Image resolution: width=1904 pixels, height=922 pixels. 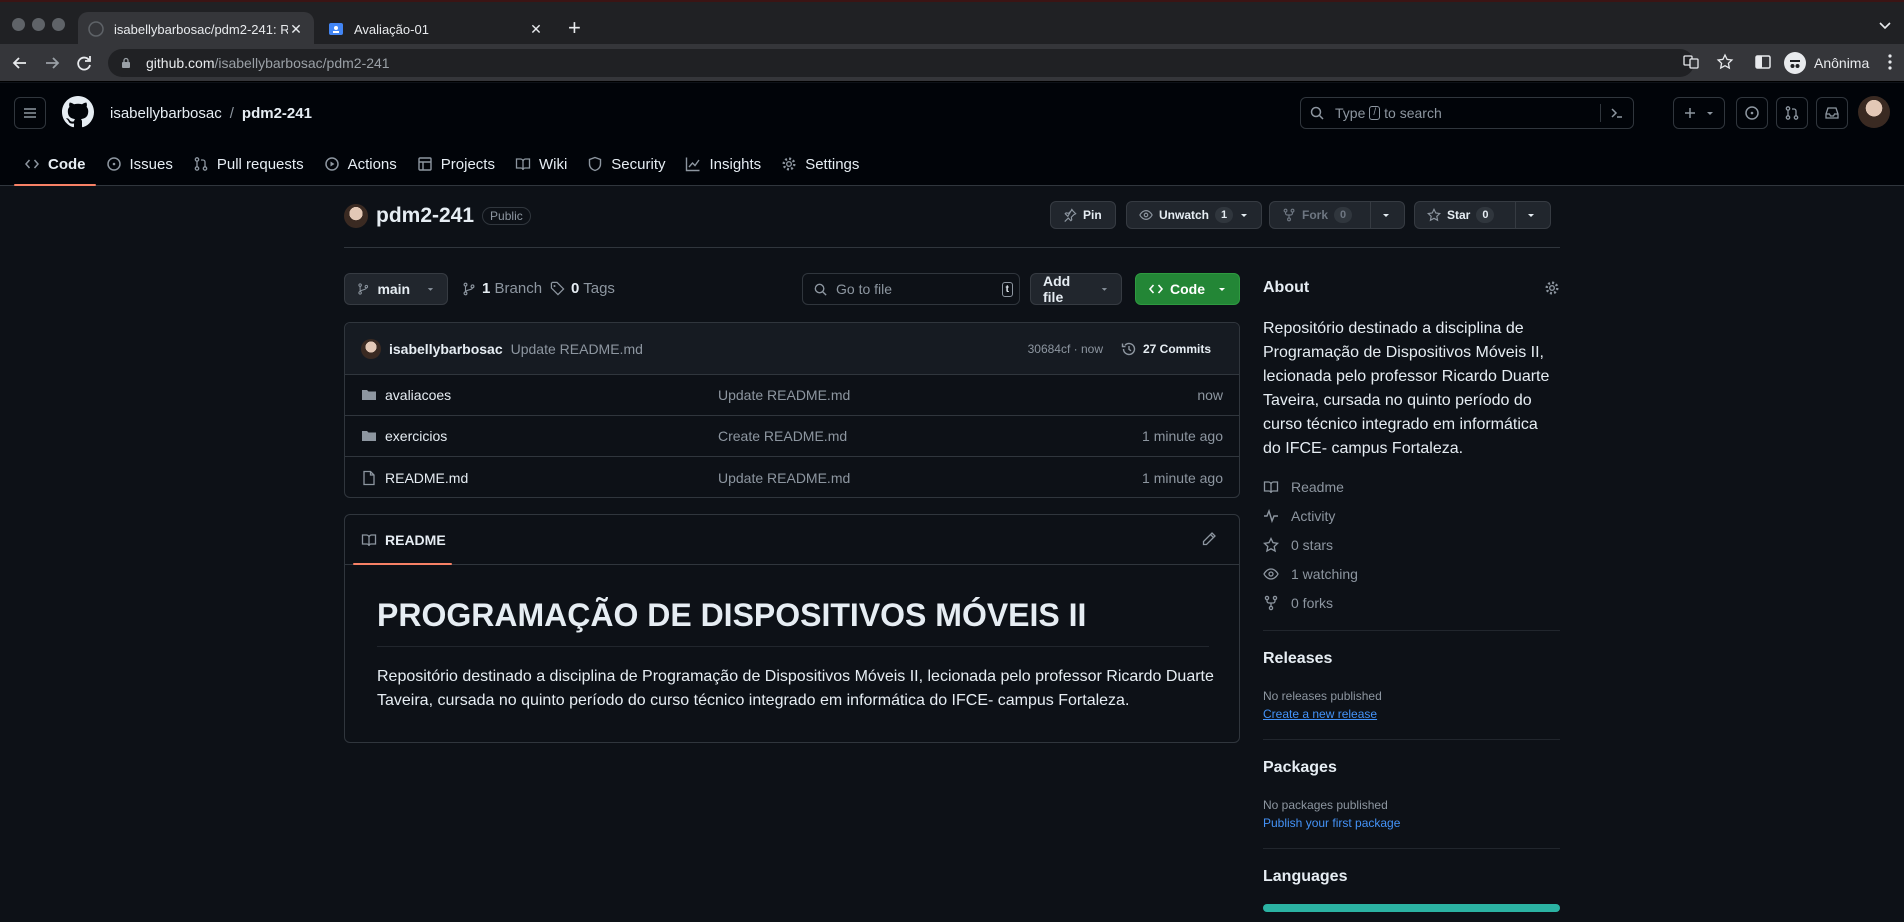 What do you see at coordinates (139, 164) in the screenshot?
I see `tab-issues: Issues` at bounding box center [139, 164].